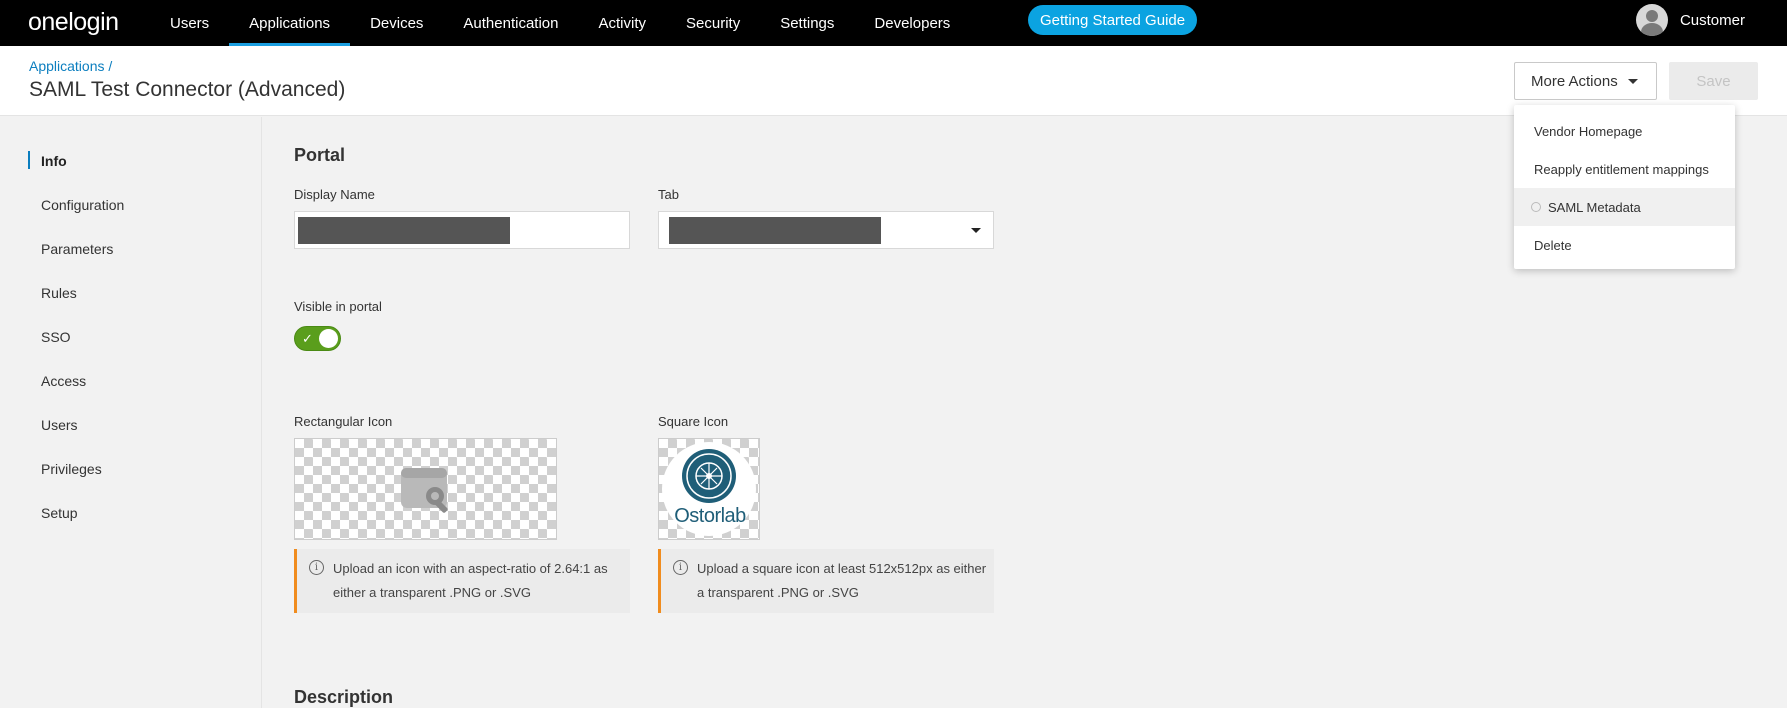  I want to click on more-actions-label: More Actions, so click(1574, 81).